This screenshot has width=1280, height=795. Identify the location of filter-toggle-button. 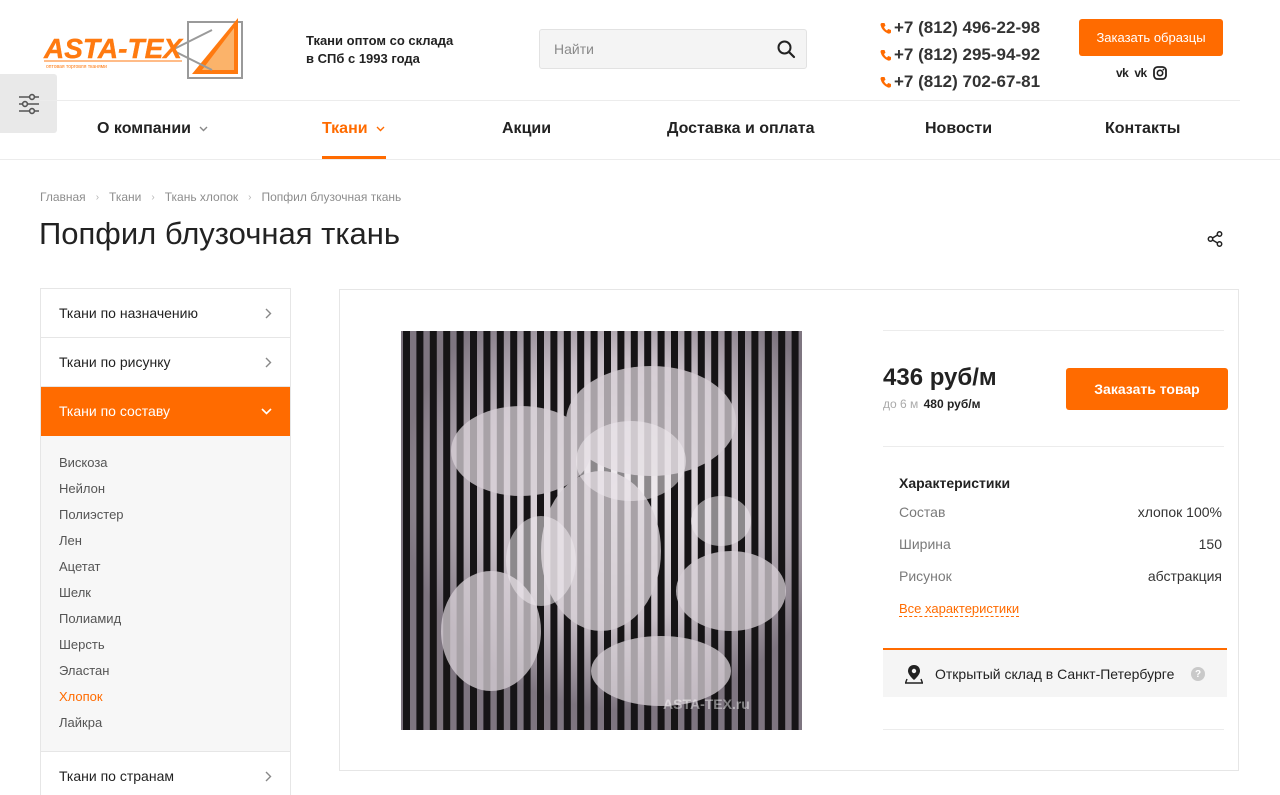
(28, 103).